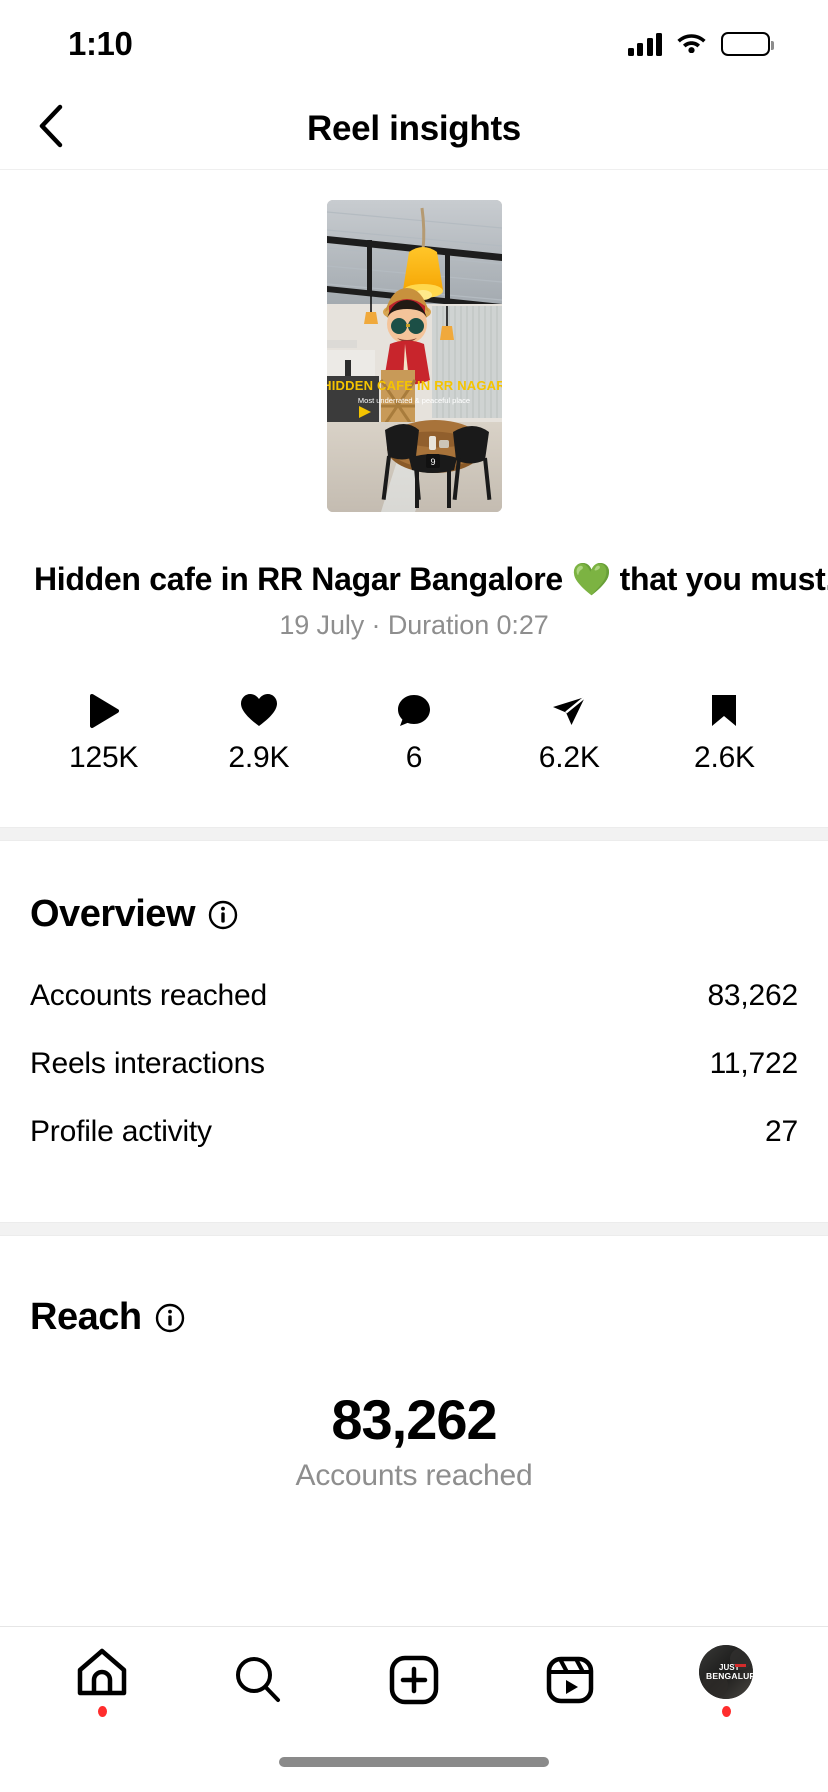 The width and height of the screenshot is (828, 1792). I want to click on reach-header: Reach, so click(414, 1317).